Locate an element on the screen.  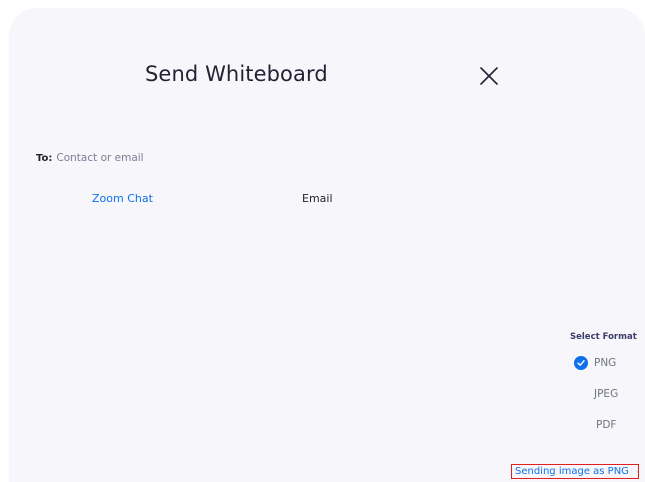
recipient-input is located at coordinates (154, 158).